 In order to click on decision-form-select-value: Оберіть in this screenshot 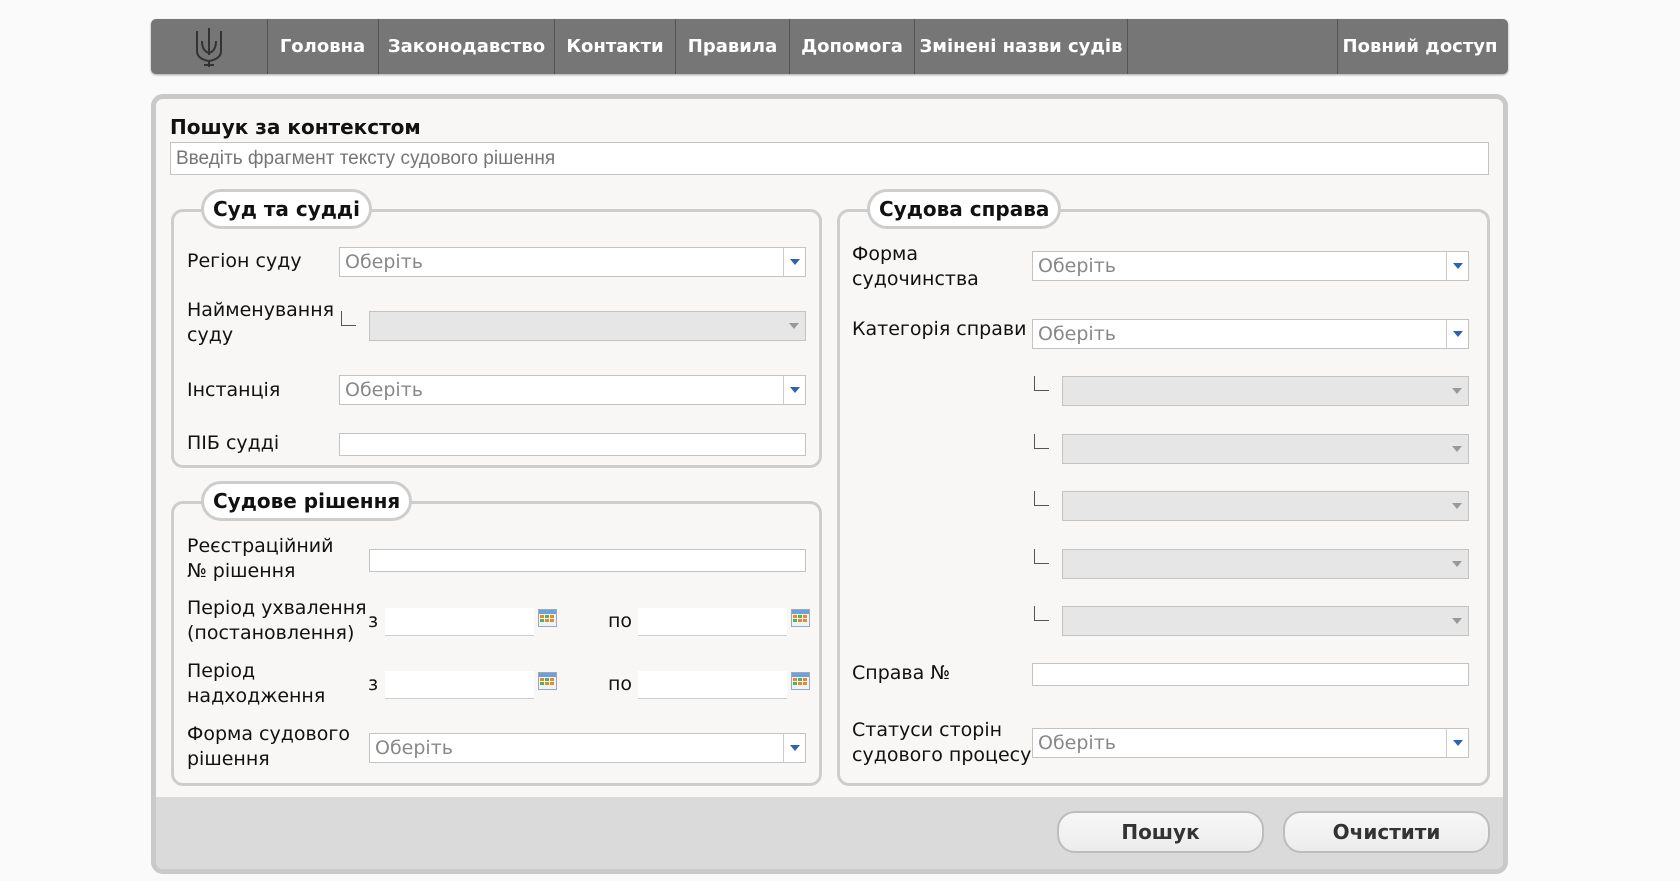, I will do `click(414, 748)`.